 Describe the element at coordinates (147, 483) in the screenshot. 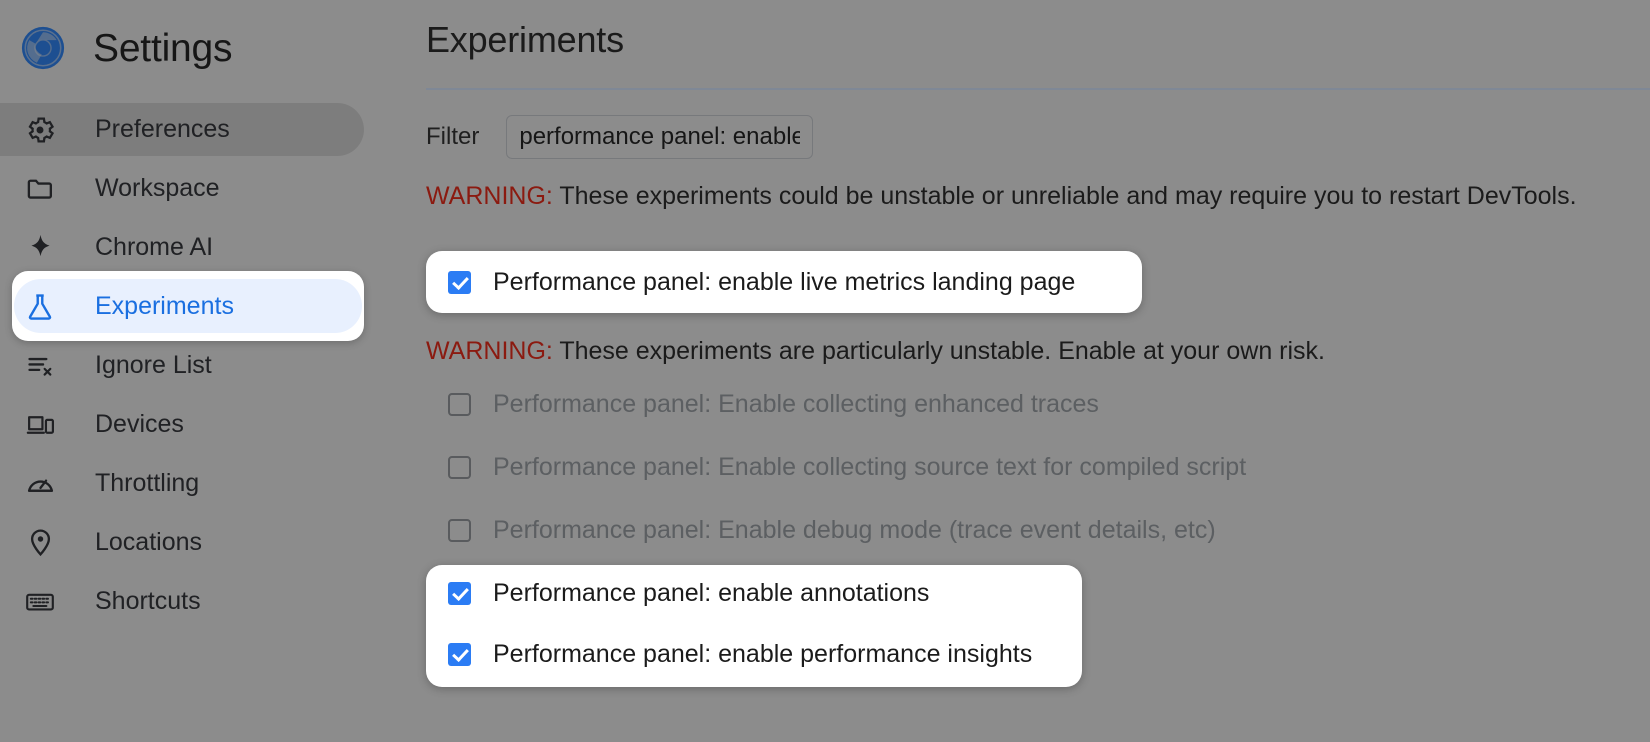

I see `sidebar-item-label: Throttling` at that location.